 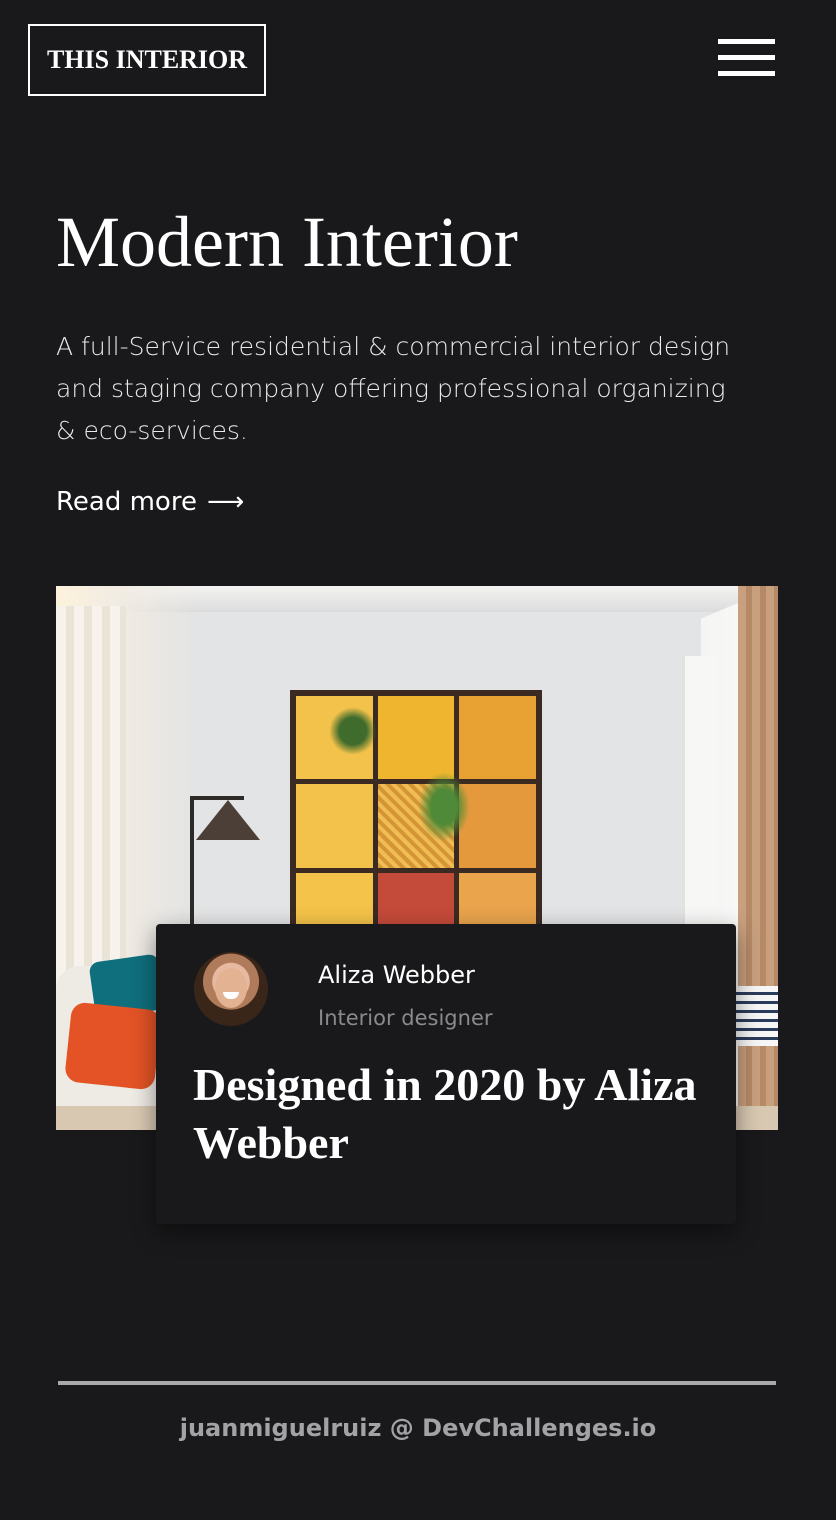 I want to click on author-role: Interior designer, so click(x=405, y=1018).